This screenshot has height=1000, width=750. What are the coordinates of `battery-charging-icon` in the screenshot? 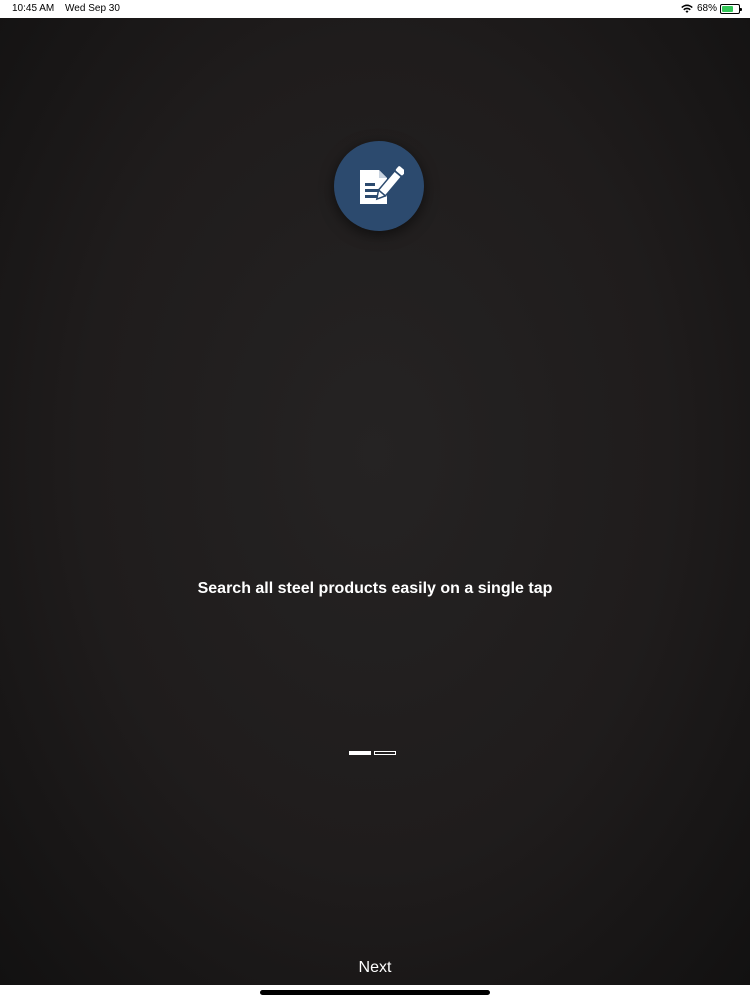 It's located at (731, 9).